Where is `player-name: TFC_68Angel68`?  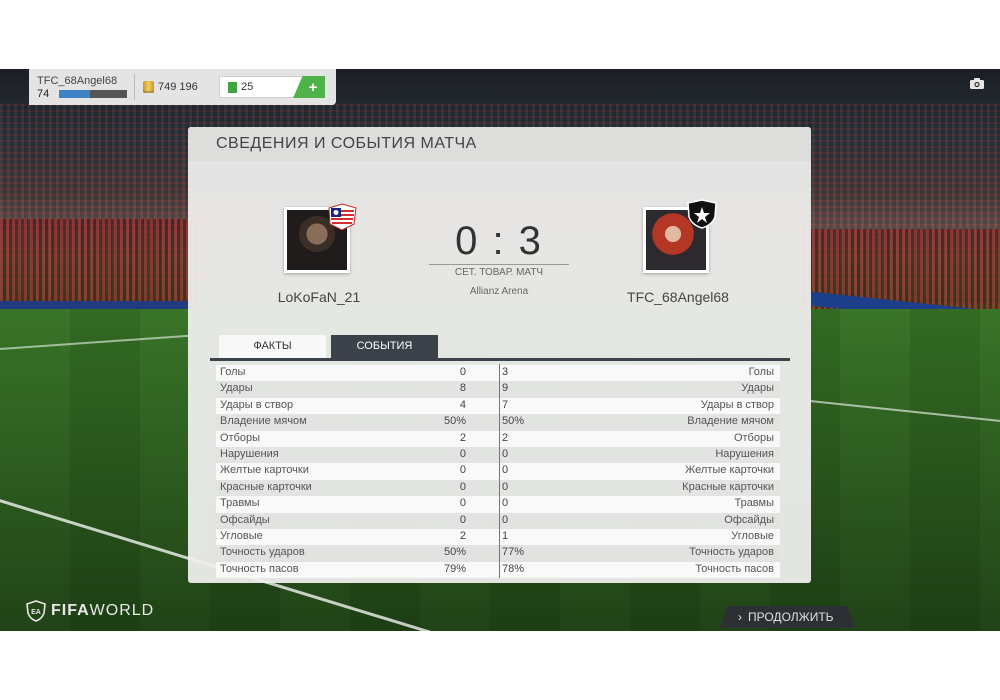 player-name: TFC_68Angel68 is located at coordinates (77, 80).